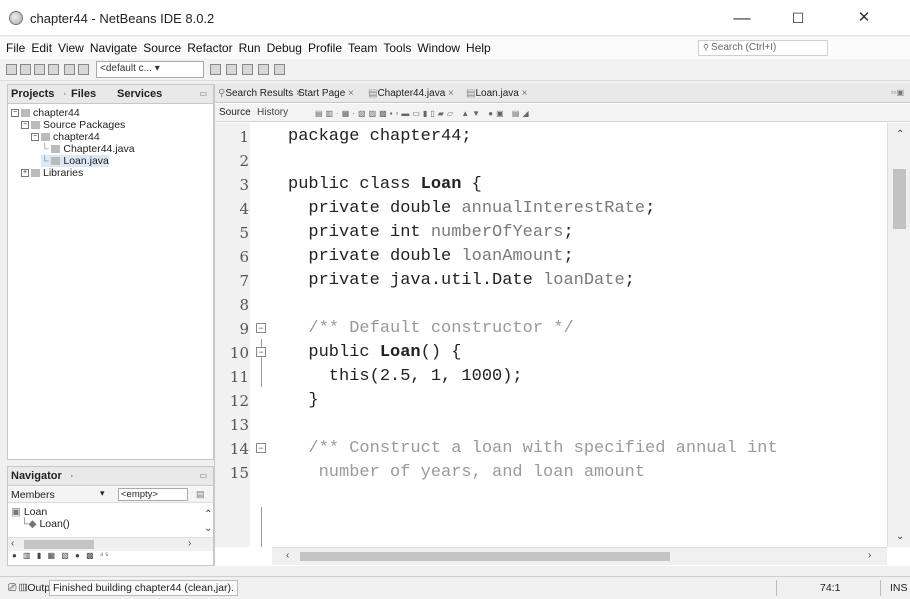  Describe the element at coordinates (385, 185) in the screenshot. I see `code-line: public class Loan {` at that location.